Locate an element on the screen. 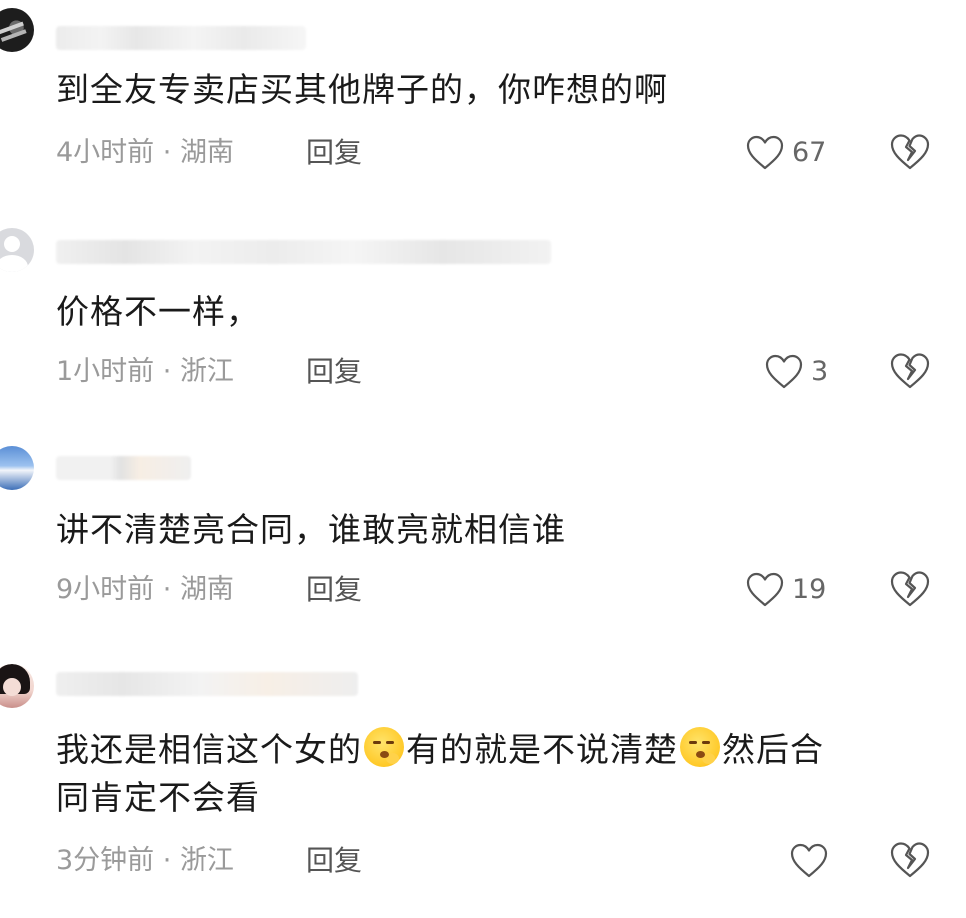  like-button: 19 is located at coordinates (786, 590).